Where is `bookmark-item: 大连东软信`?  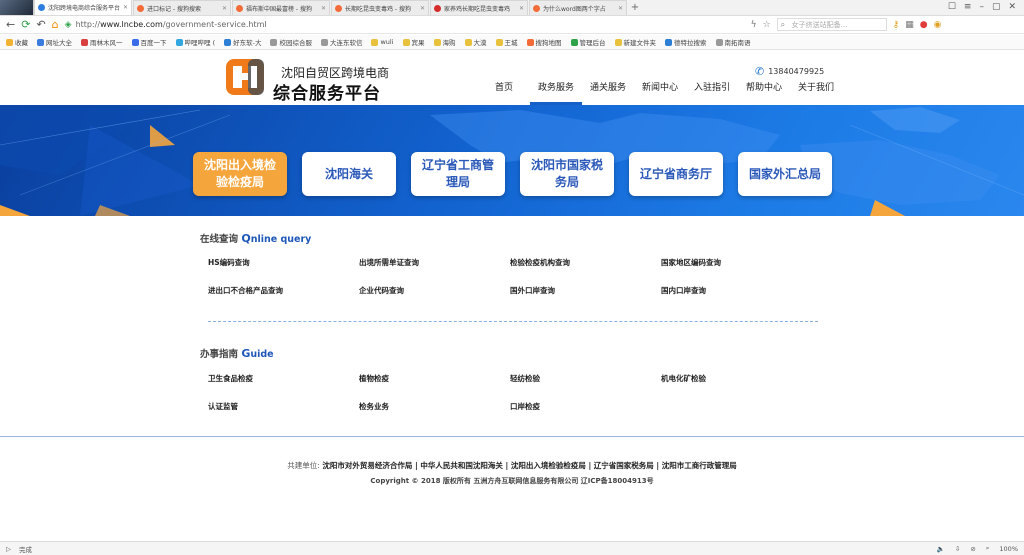 bookmark-item: 大连东软信 is located at coordinates (341, 42).